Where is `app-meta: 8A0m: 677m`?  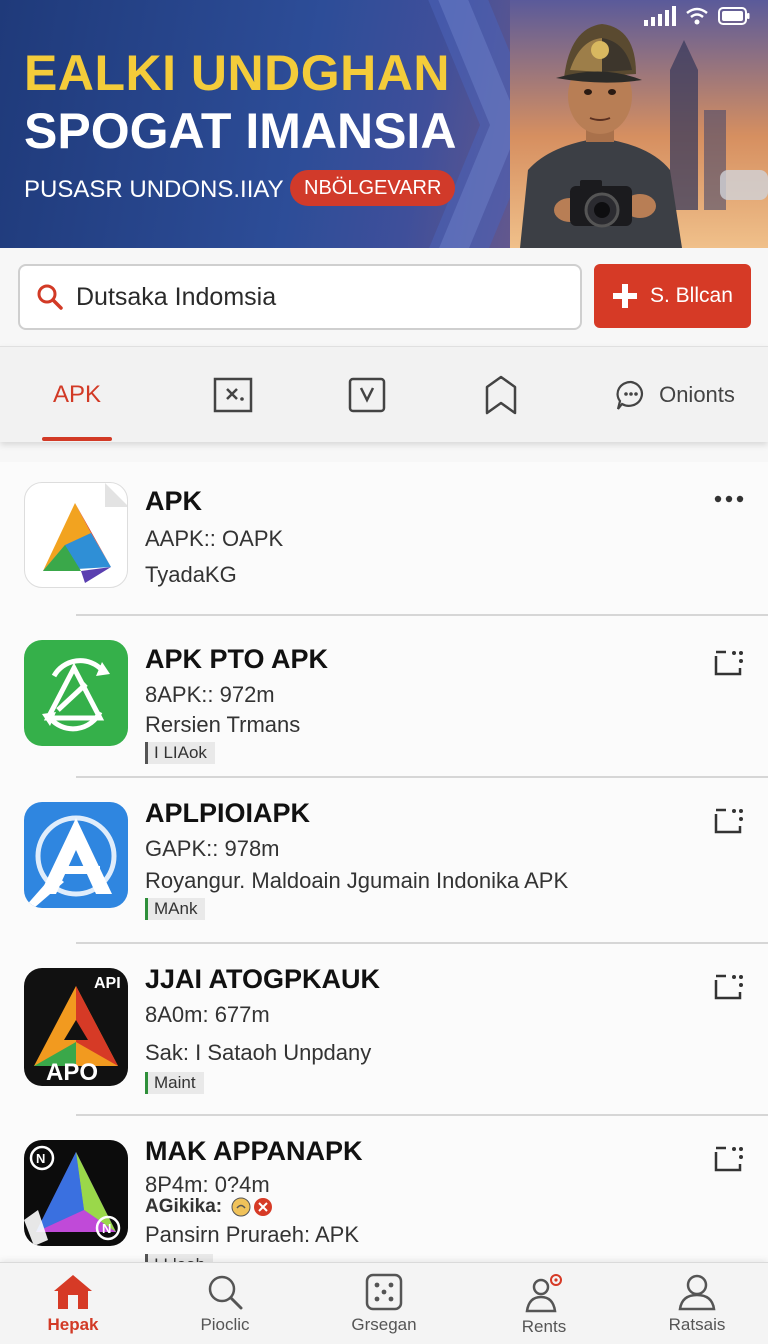
app-meta: 8A0m: 677m is located at coordinates (207, 1014).